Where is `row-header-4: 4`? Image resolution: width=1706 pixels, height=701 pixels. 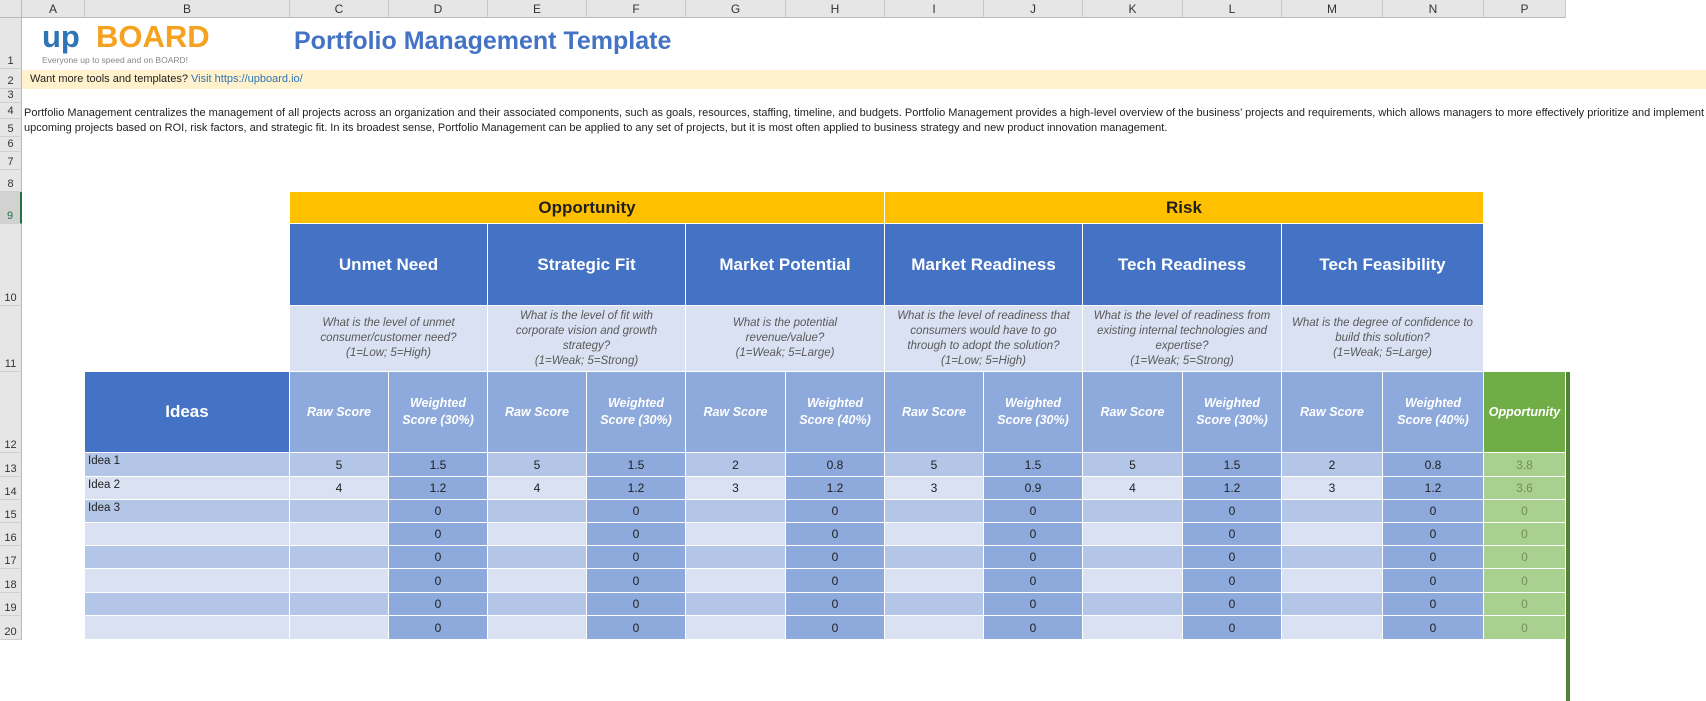 row-header-4: 4 is located at coordinates (11, 111).